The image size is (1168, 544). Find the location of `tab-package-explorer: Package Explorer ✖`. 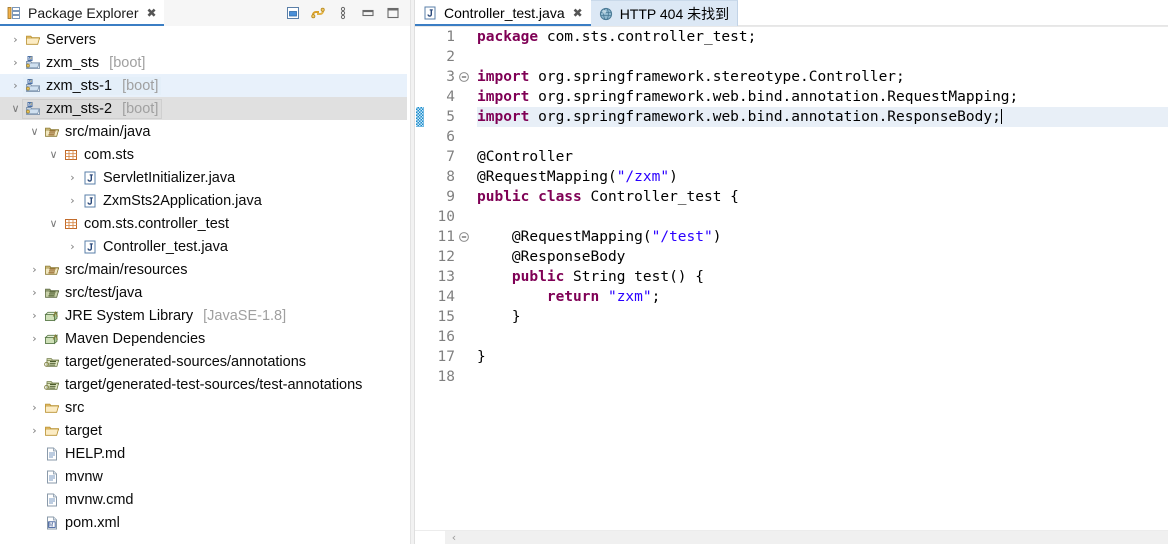

tab-package-explorer: Package Explorer ✖ is located at coordinates (82, 13).